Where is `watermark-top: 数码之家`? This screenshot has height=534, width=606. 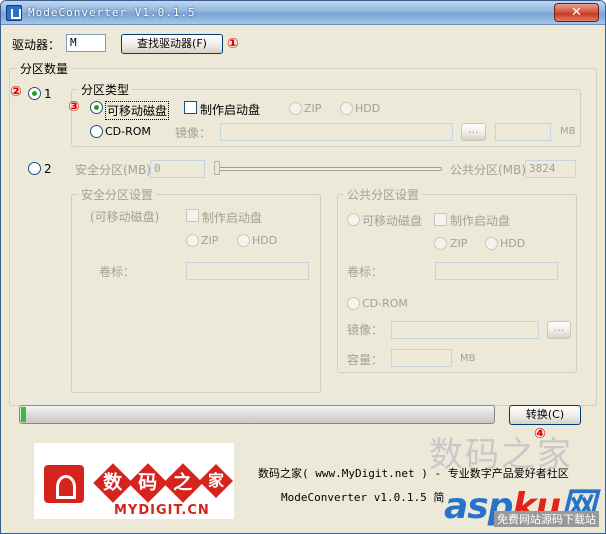 watermark-top: 数码之家 is located at coordinates (501, 455).